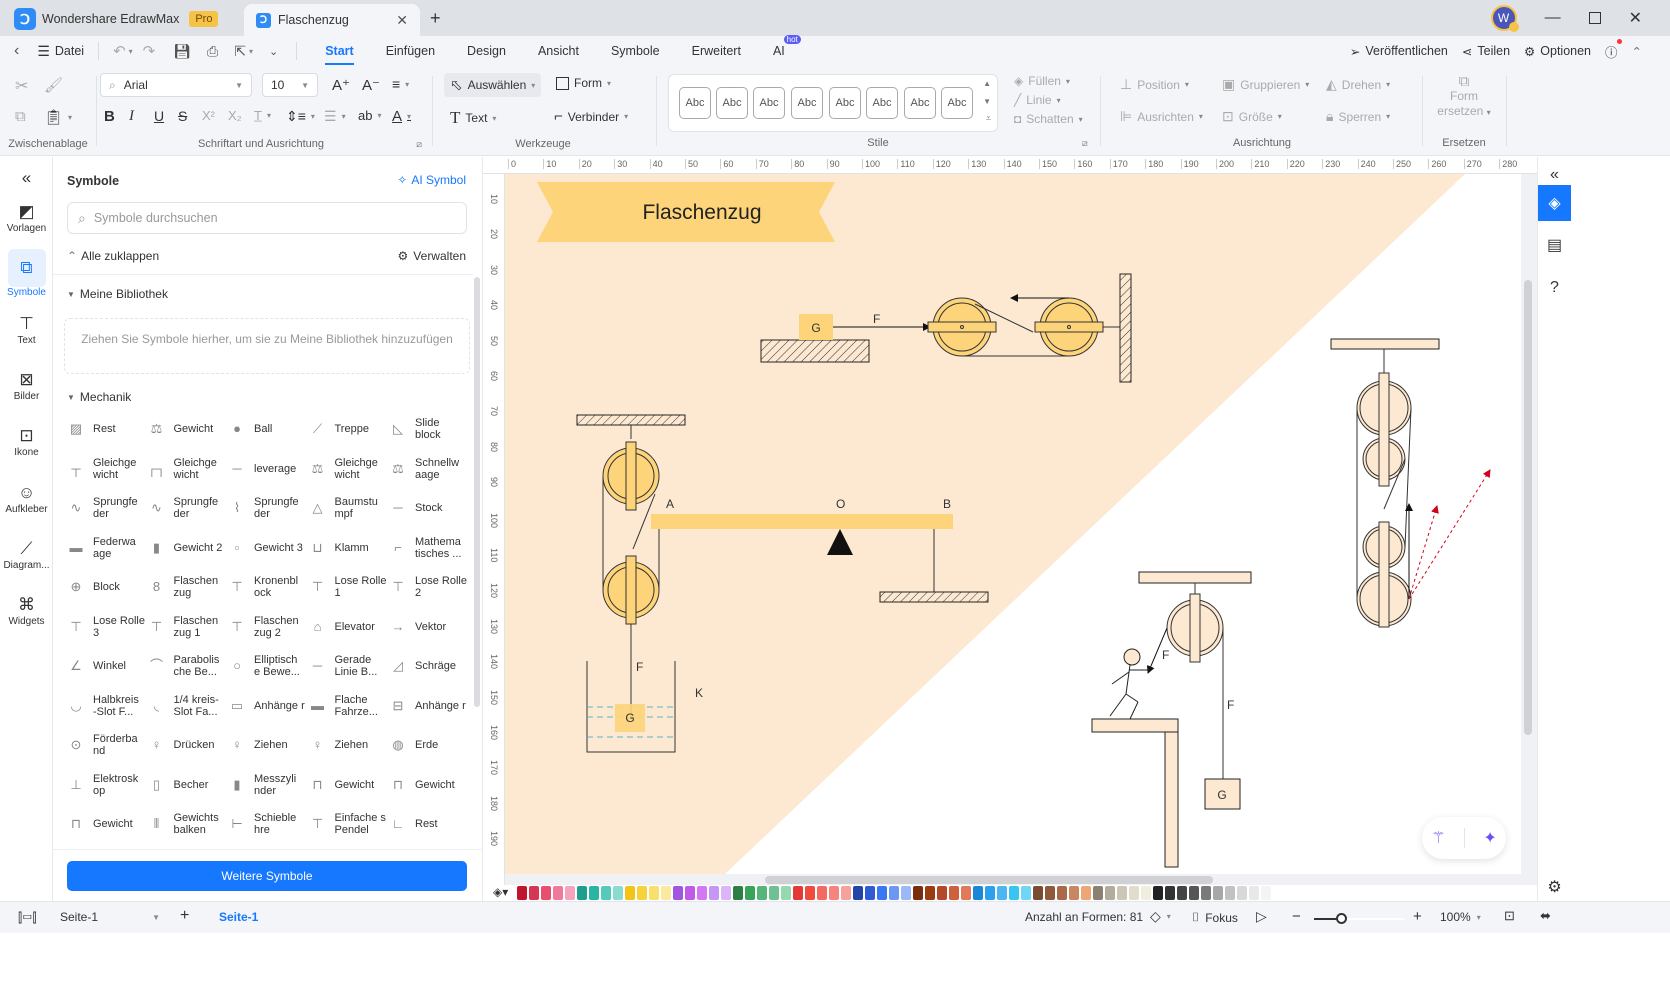 The width and height of the screenshot is (1670, 993). I want to click on block-and-tackle-diagram, so click(1410, 483).